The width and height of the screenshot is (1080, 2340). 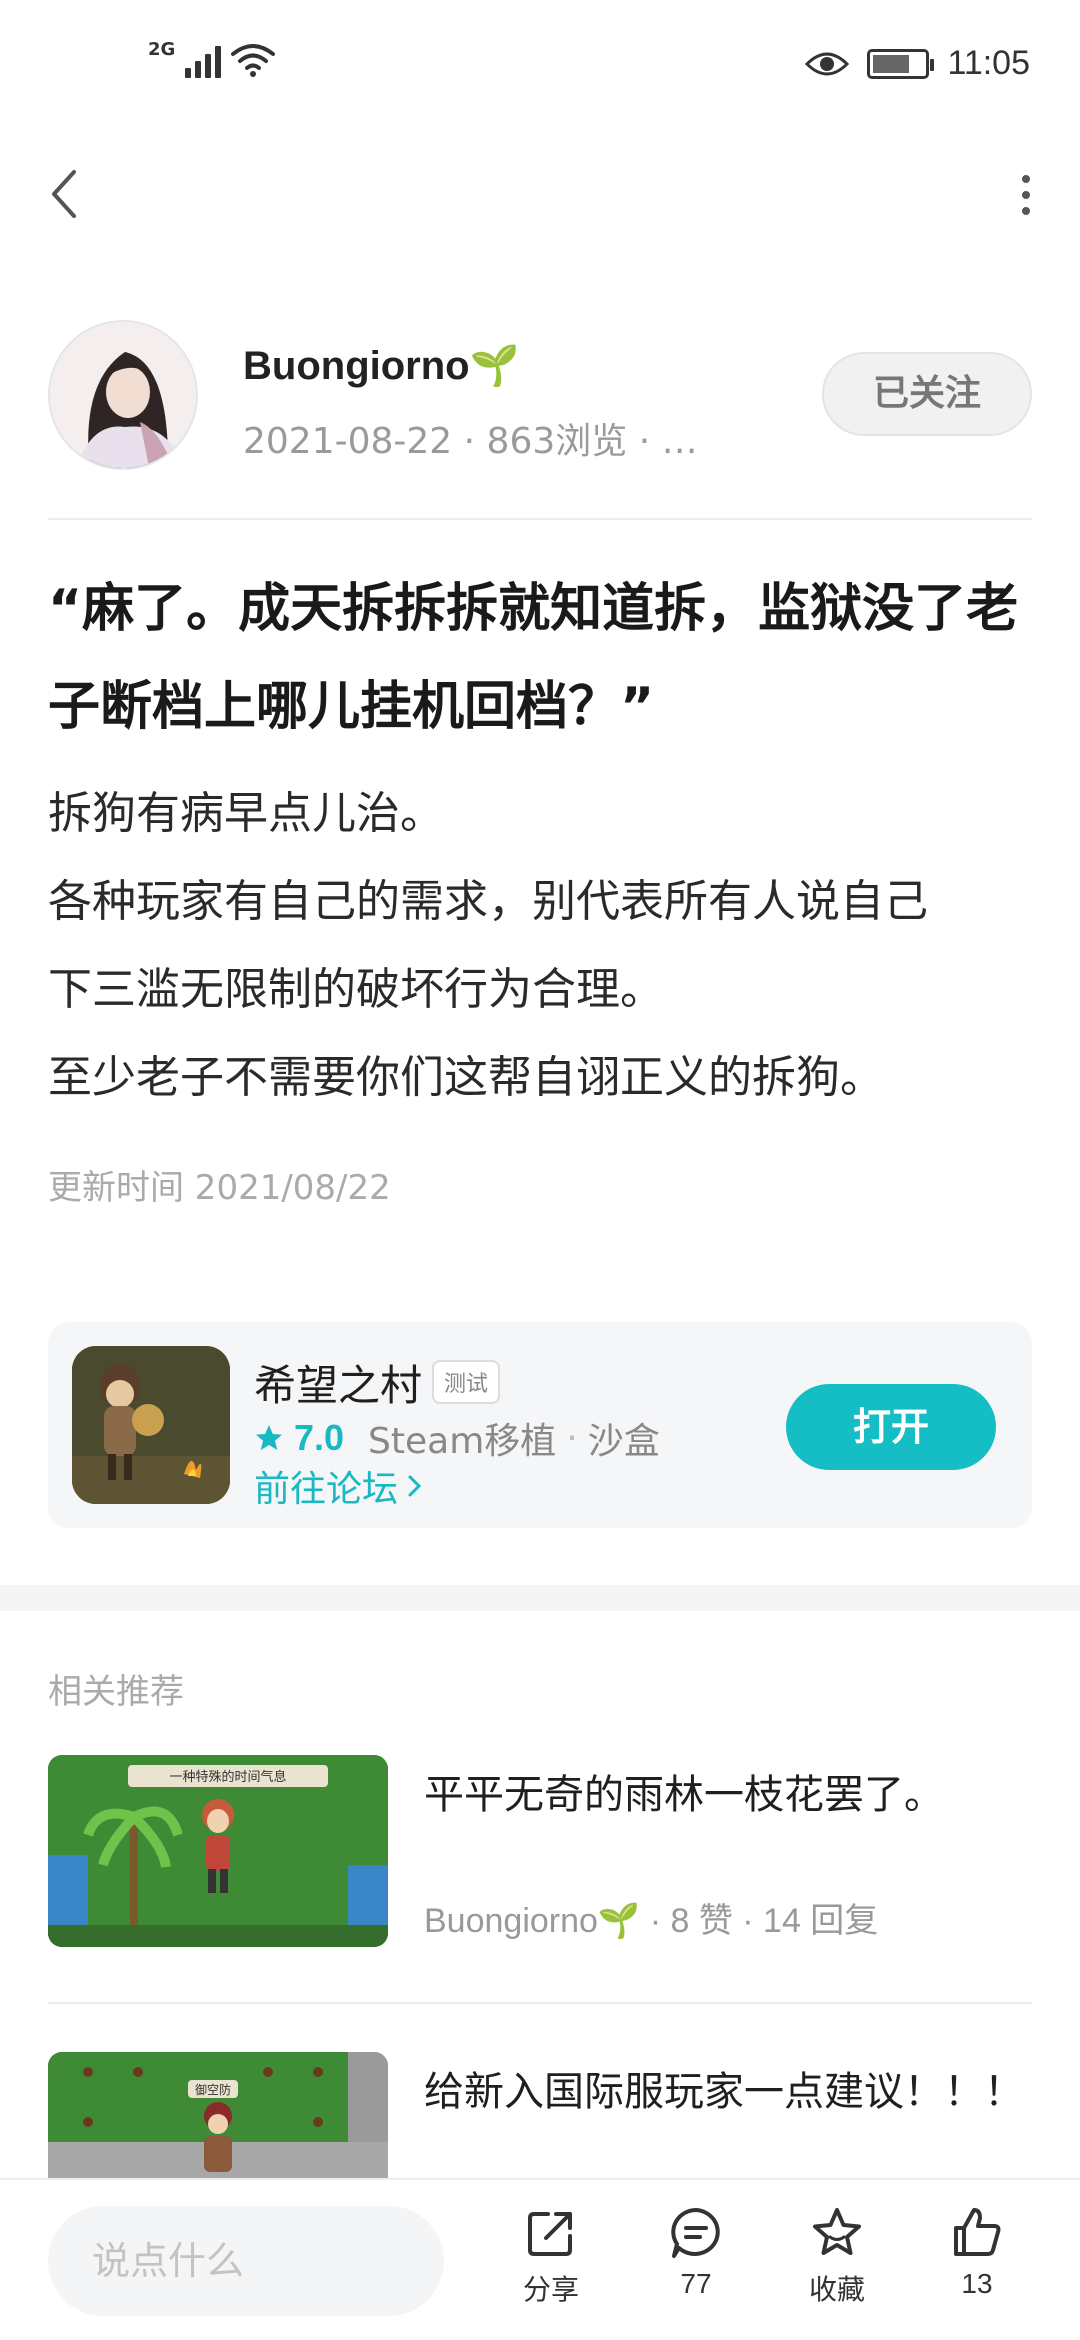 What do you see at coordinates (927, 394) in the screenshot?
I see `follow-button: 已关注` at bounding box center [927, 394].